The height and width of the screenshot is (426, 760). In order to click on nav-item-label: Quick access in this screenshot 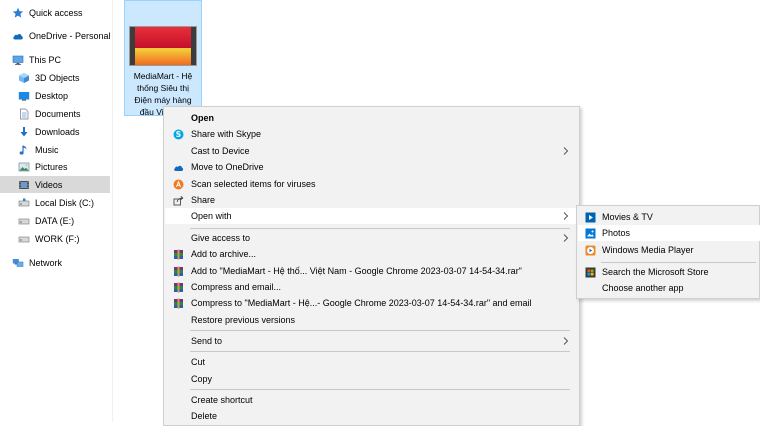, I will do `click(56, 12)`.